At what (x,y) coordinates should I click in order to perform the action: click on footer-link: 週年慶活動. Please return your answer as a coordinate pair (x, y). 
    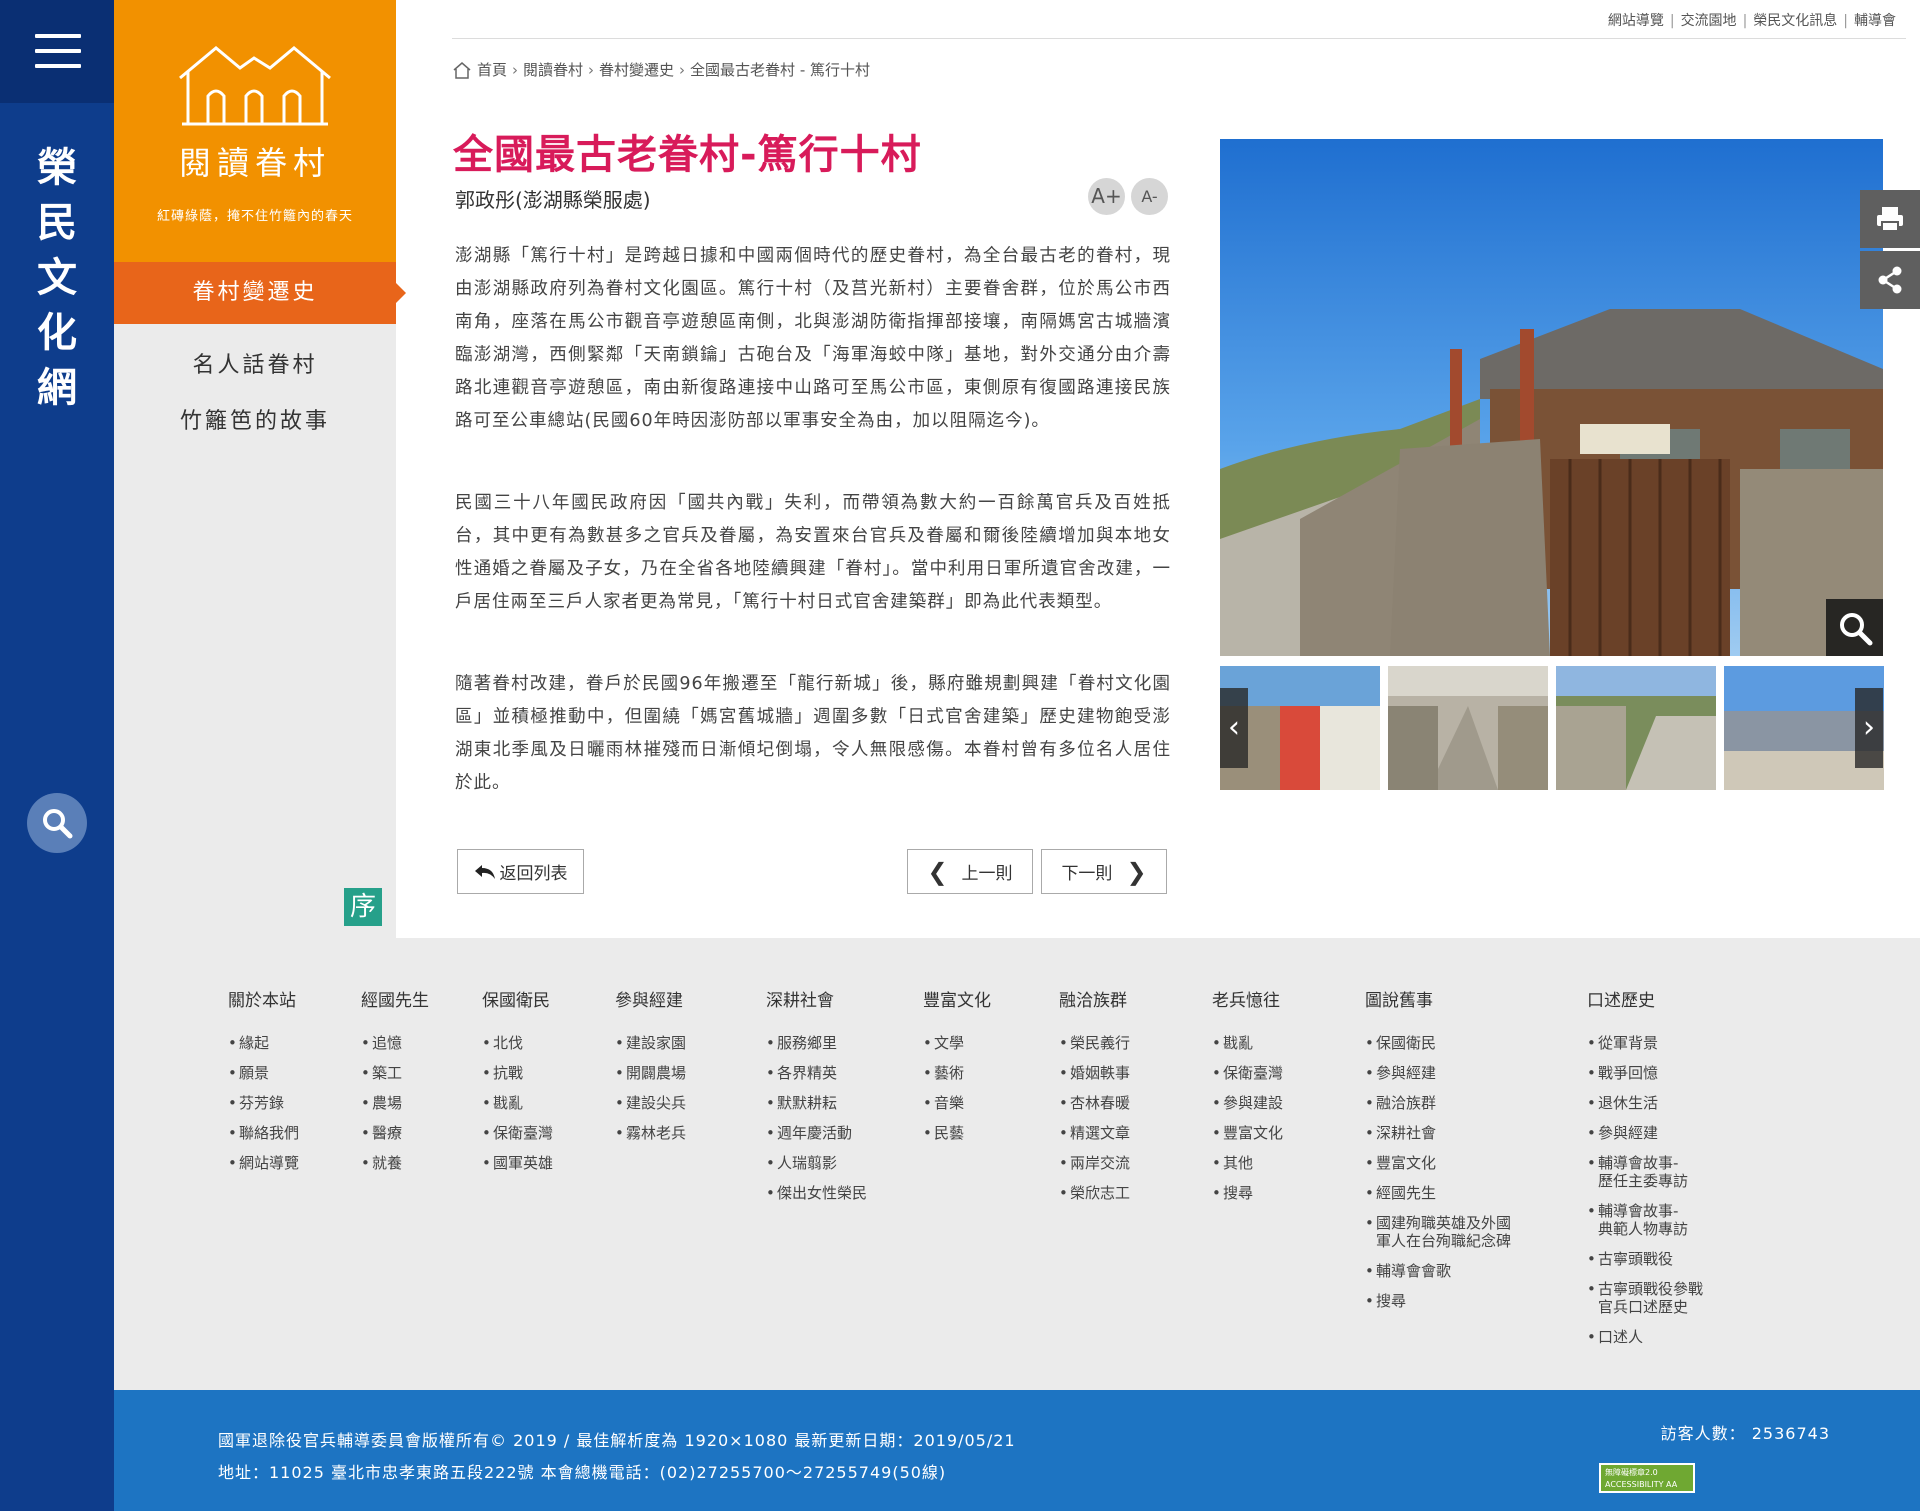
    Looking at the image, I should click on (816, 1133).